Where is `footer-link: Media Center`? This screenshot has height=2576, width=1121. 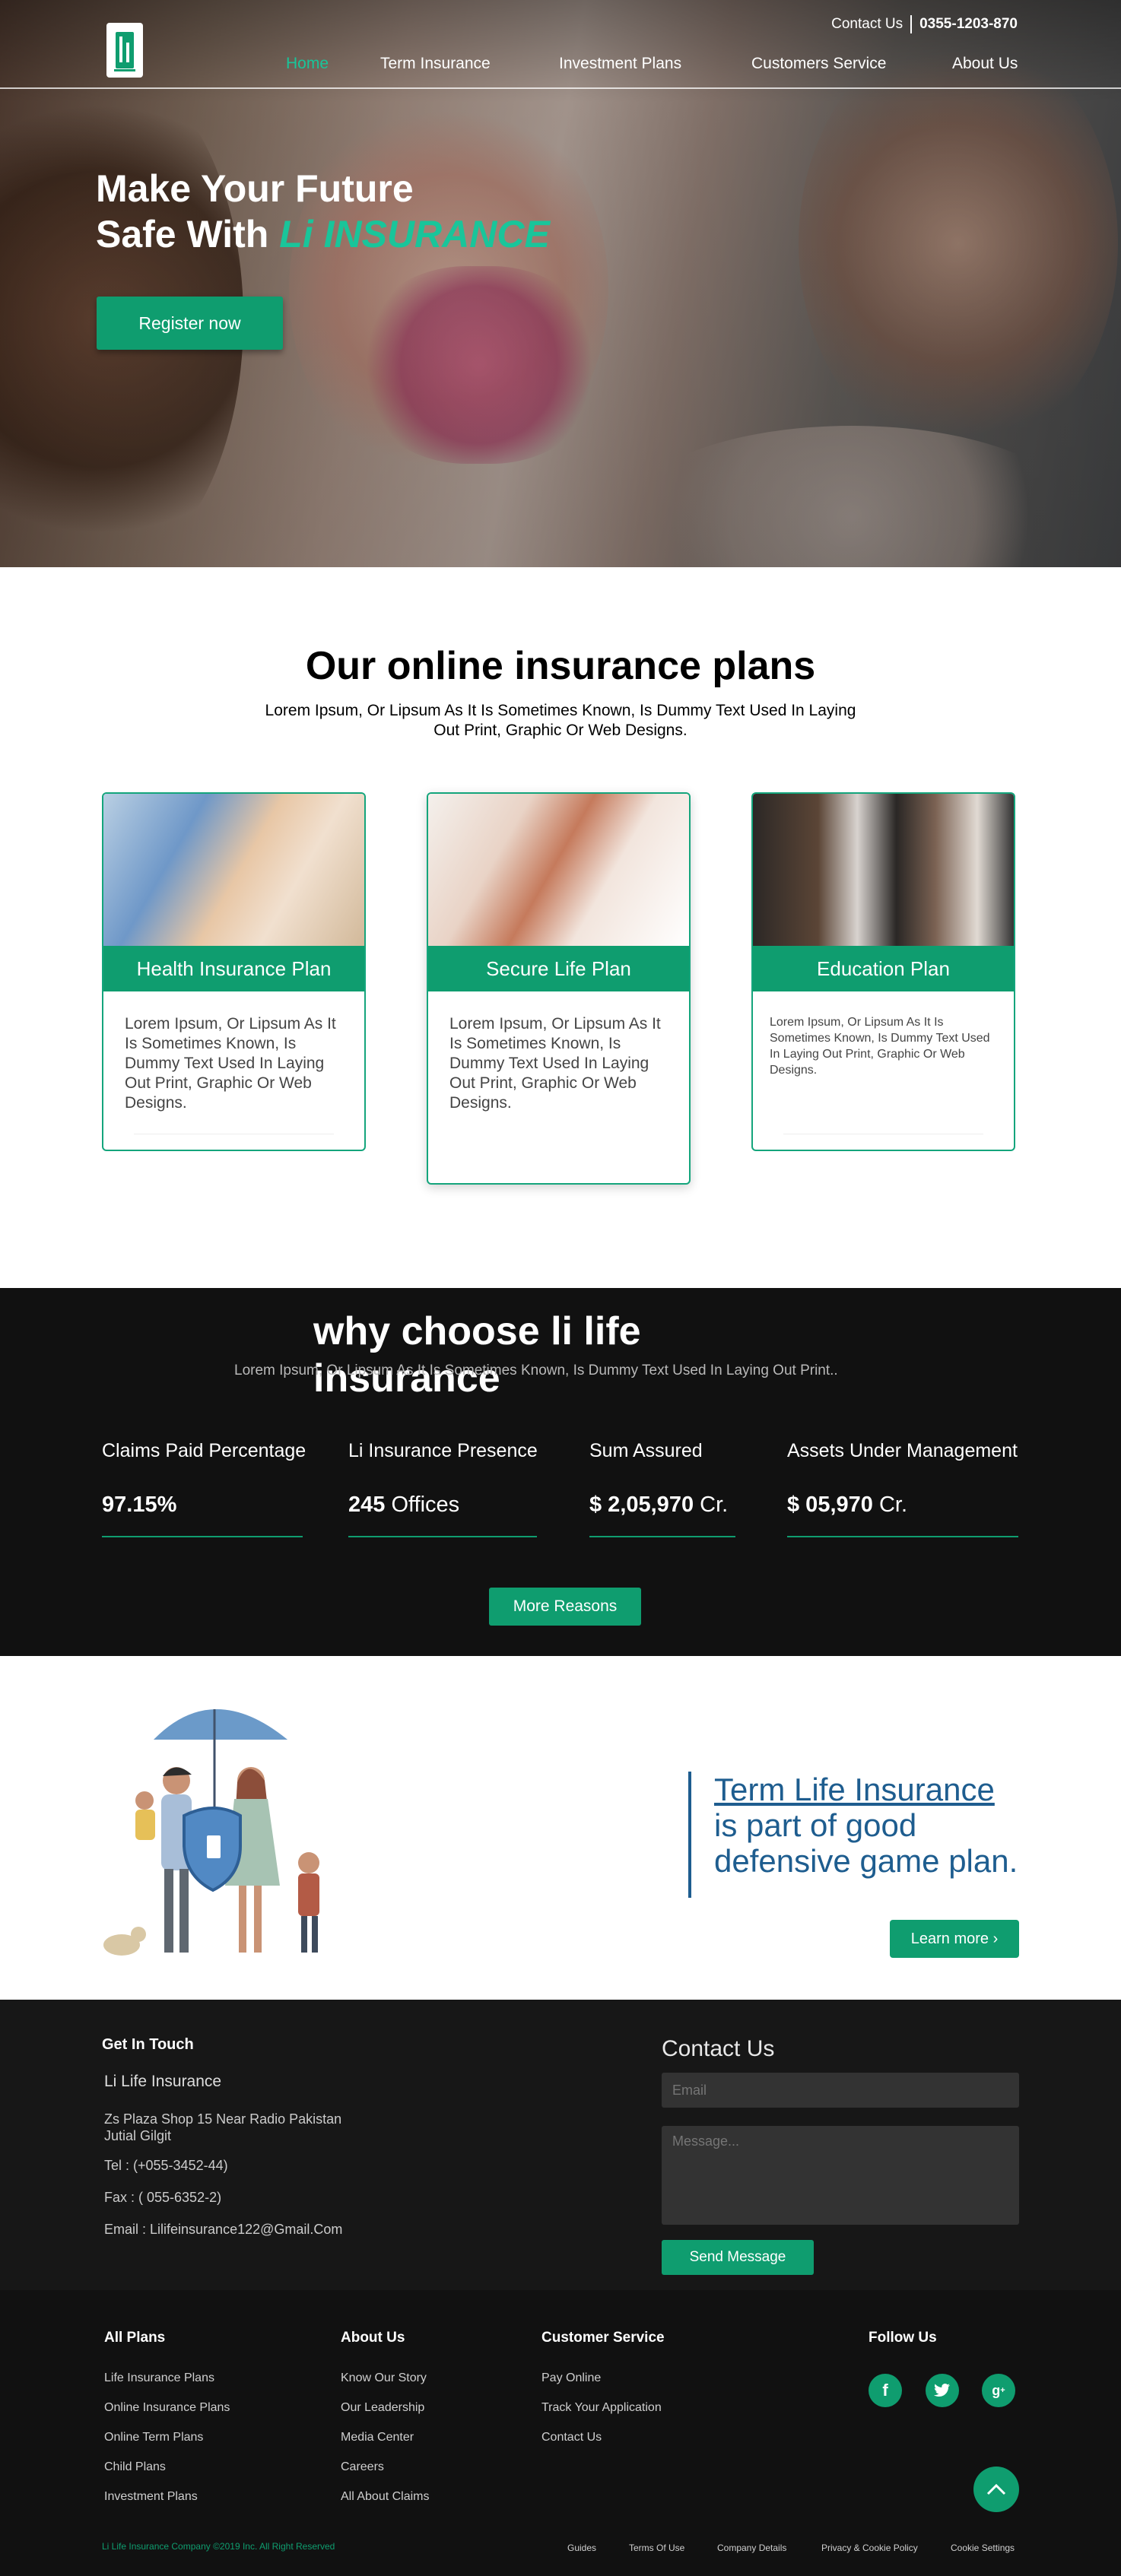 footer-link: Media Center is located at coordinates (385, 2437).